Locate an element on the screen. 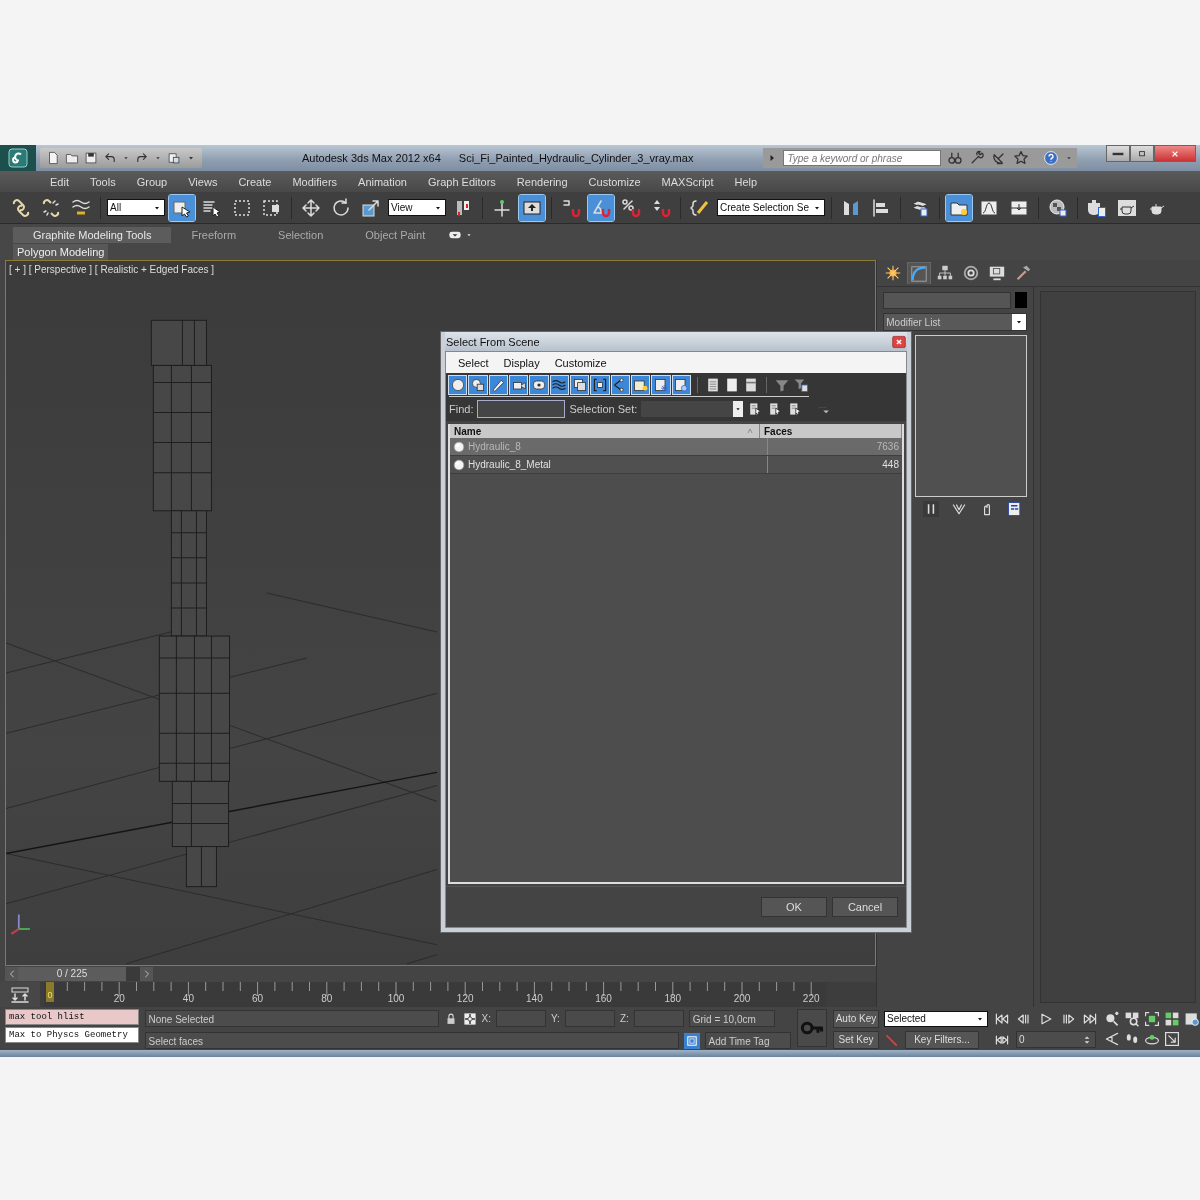 The height and width of the screenshot is (1200, 1200). frame-number: 60 is located at coordinates (258, 998).